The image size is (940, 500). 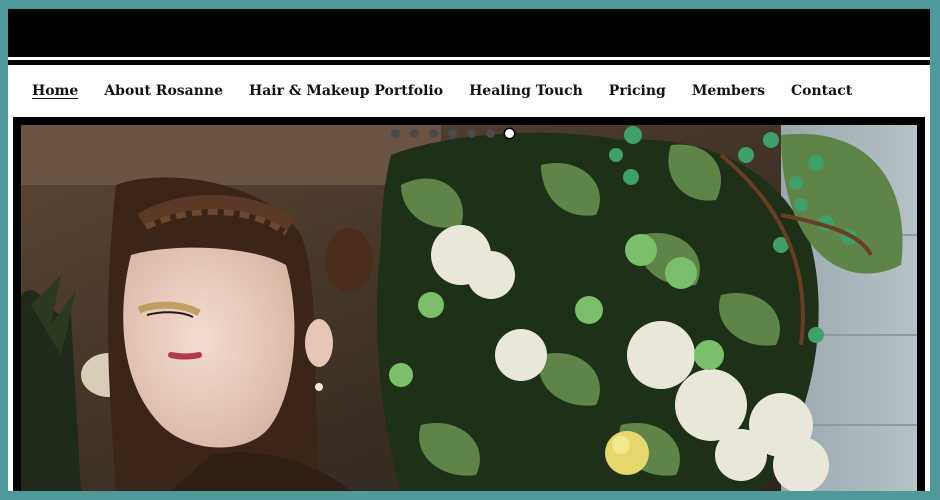 I want to click on nav-about-rosanne: About Rosanne, so click(x=163, y=91).